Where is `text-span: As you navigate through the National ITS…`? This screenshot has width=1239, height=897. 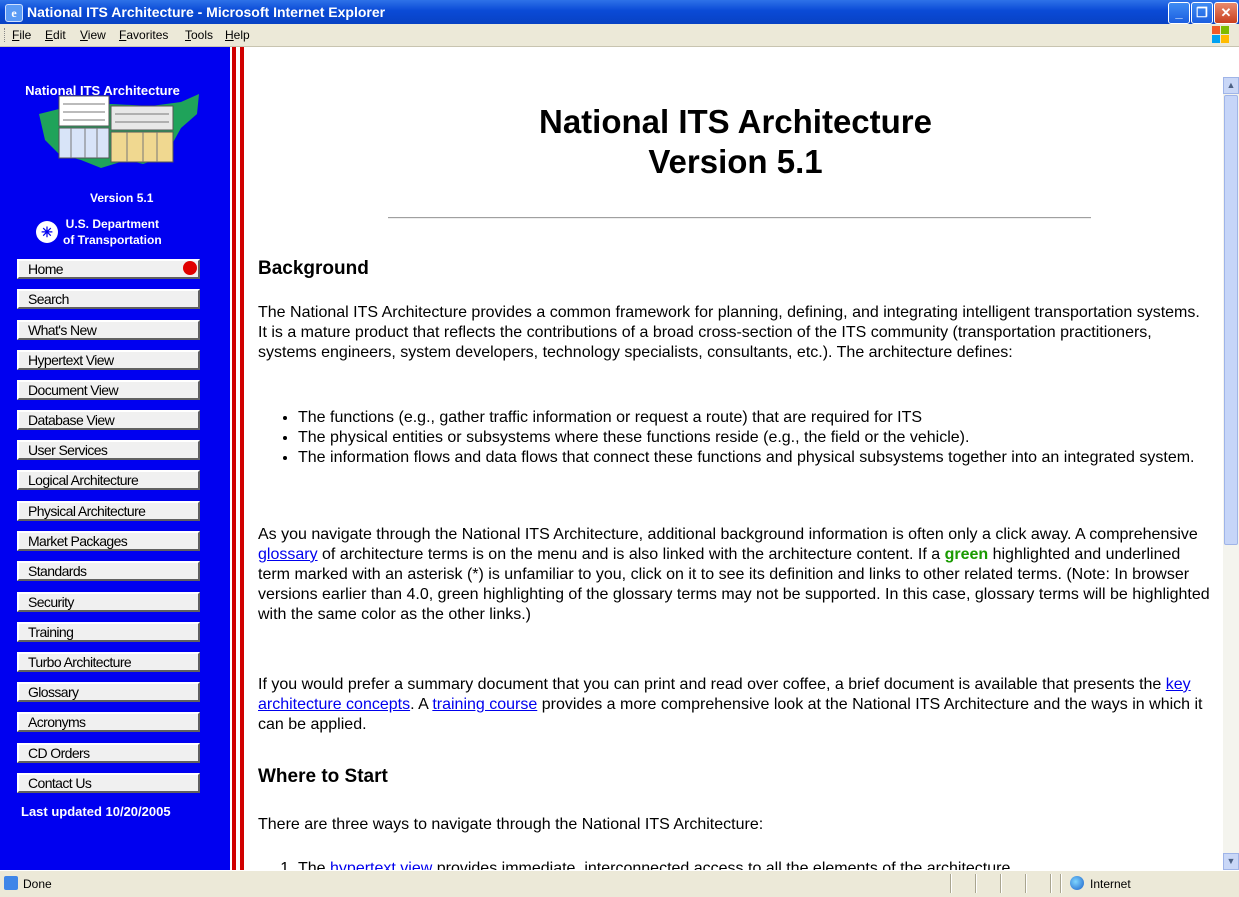 text-span: As you navigate through the National ITS… is located at coordinates (728, 534).